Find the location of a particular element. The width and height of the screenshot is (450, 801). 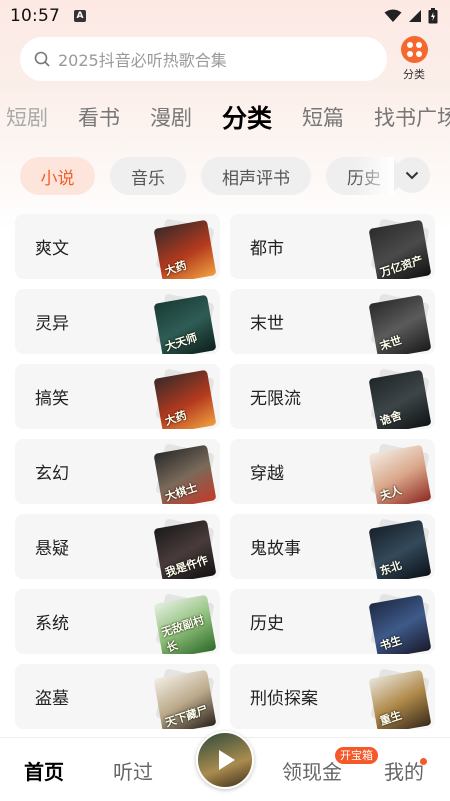

book-cover: 大天师 is located at coordinates (185, 324).